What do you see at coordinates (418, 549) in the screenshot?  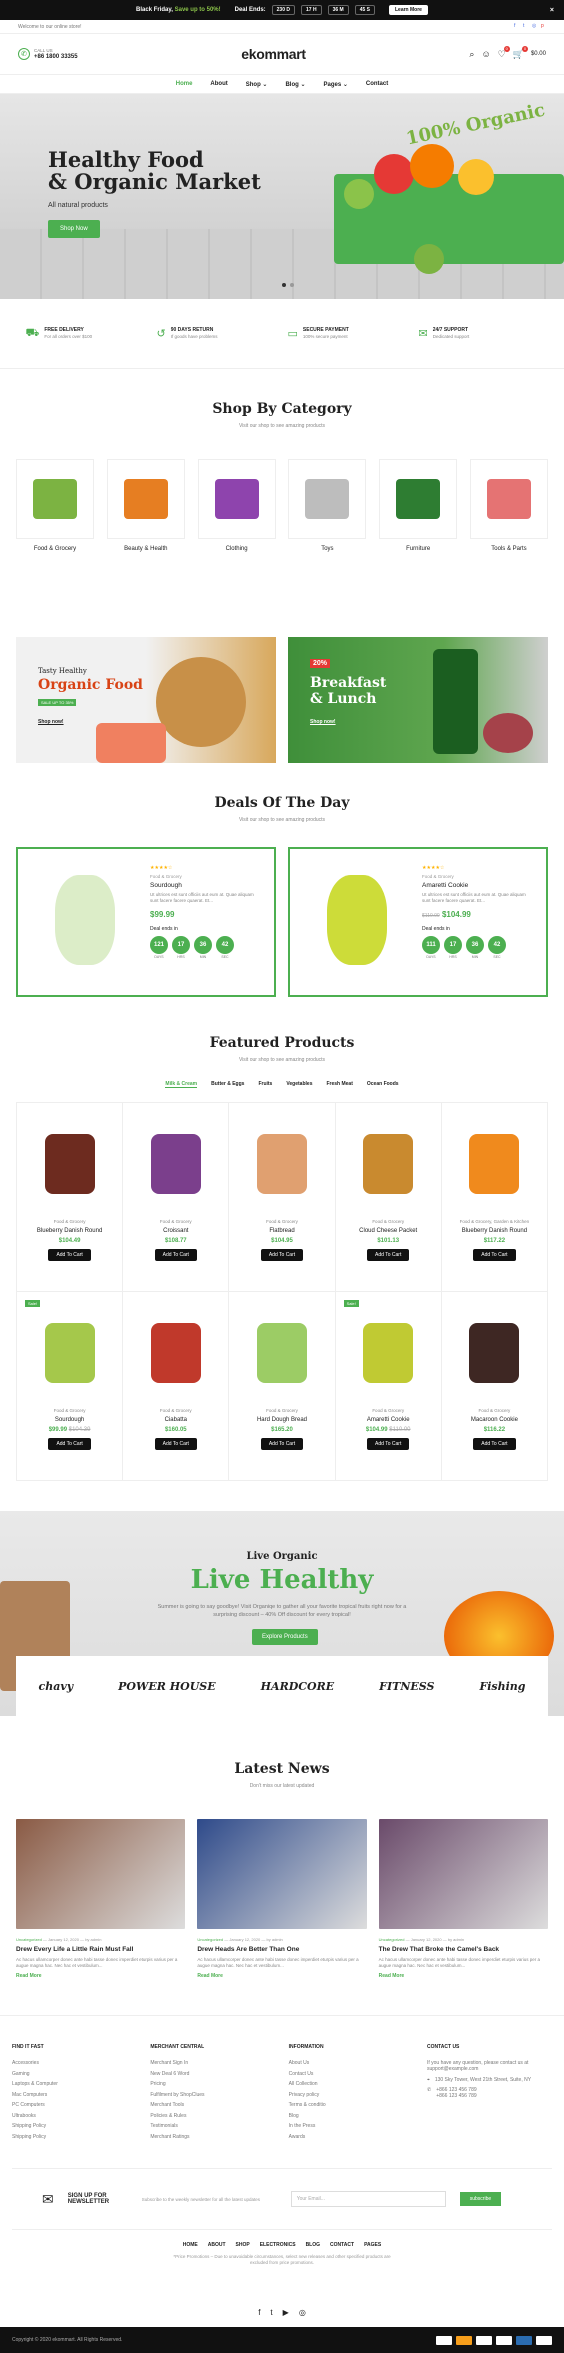 I see `category-label: Furniture` at bounding box center [418, 549].